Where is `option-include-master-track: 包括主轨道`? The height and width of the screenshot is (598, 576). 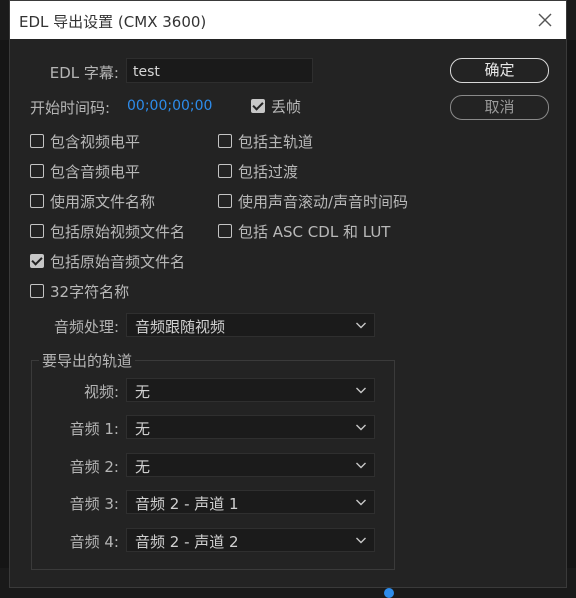 option-include-master-track: 包括主轨道 is located at coordinates (265, 141).